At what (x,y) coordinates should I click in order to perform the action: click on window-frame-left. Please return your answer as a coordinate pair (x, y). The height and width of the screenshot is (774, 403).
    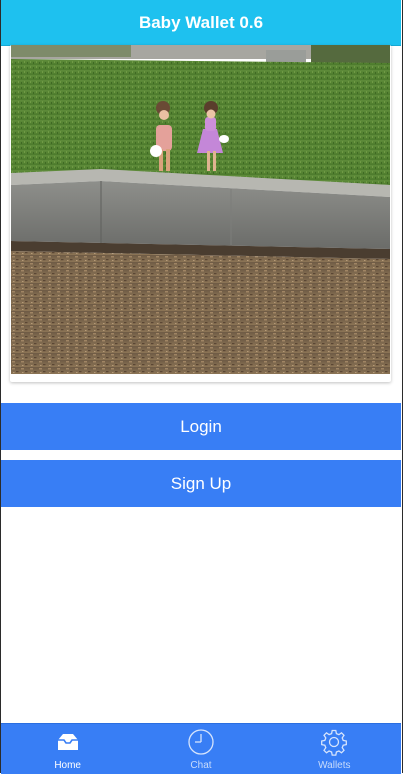
    Looking at the image, I should click on (0, 386).